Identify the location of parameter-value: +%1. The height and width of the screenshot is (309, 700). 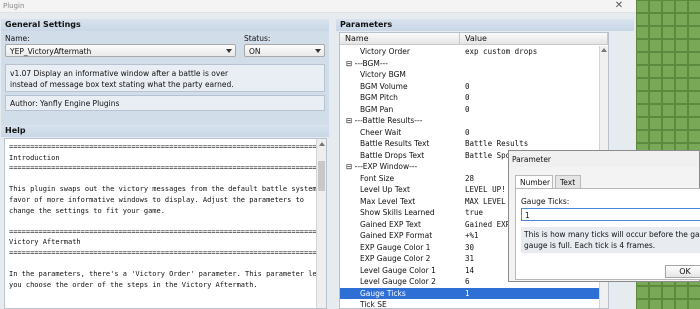
(472, 235).